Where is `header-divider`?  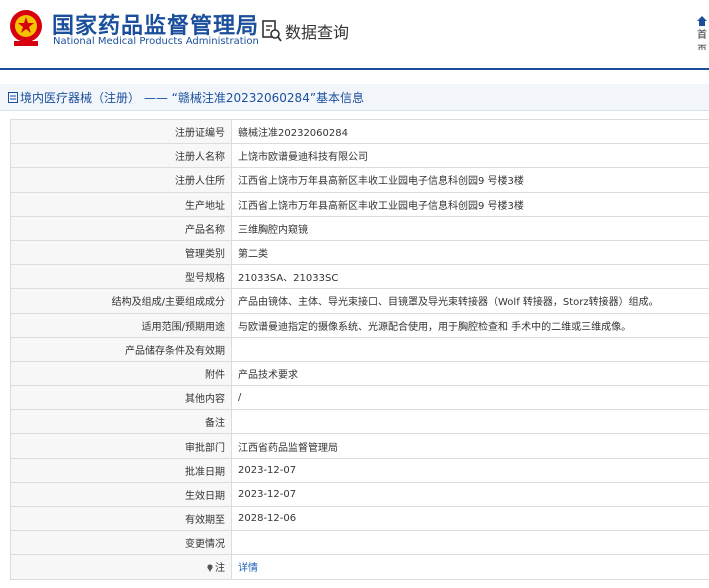
header-divider is located at coordinates (354, 69).